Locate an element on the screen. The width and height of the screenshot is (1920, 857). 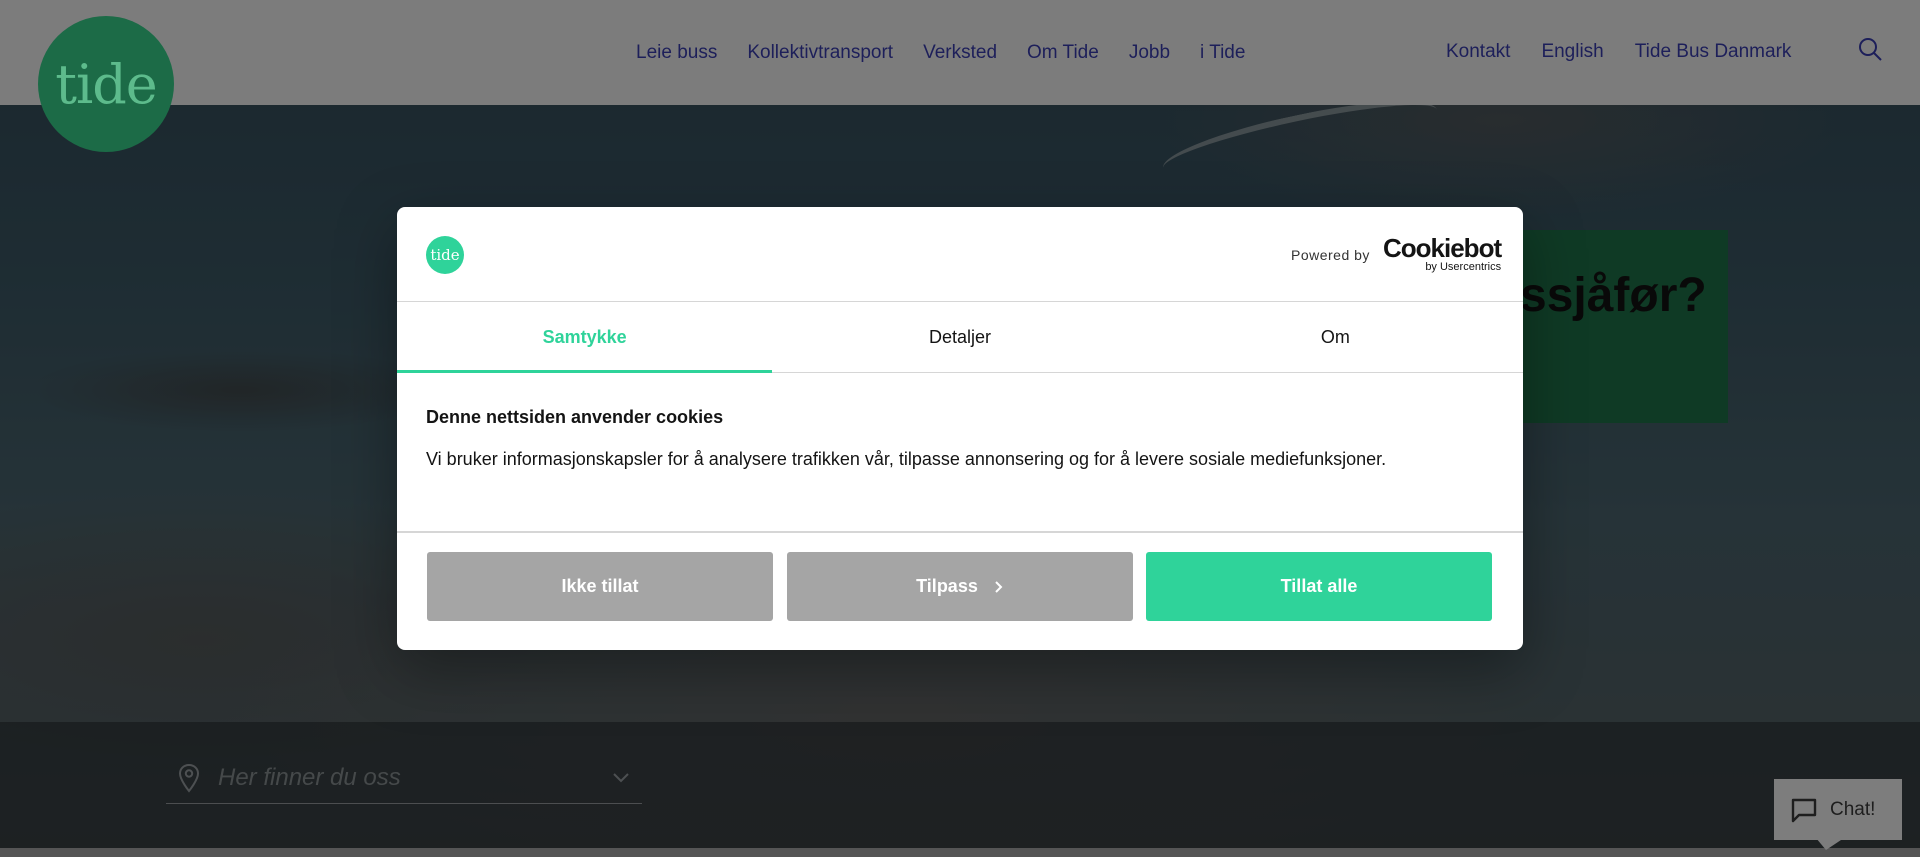
deny-button: Ikke tillat is located at coordinates (600, 586).